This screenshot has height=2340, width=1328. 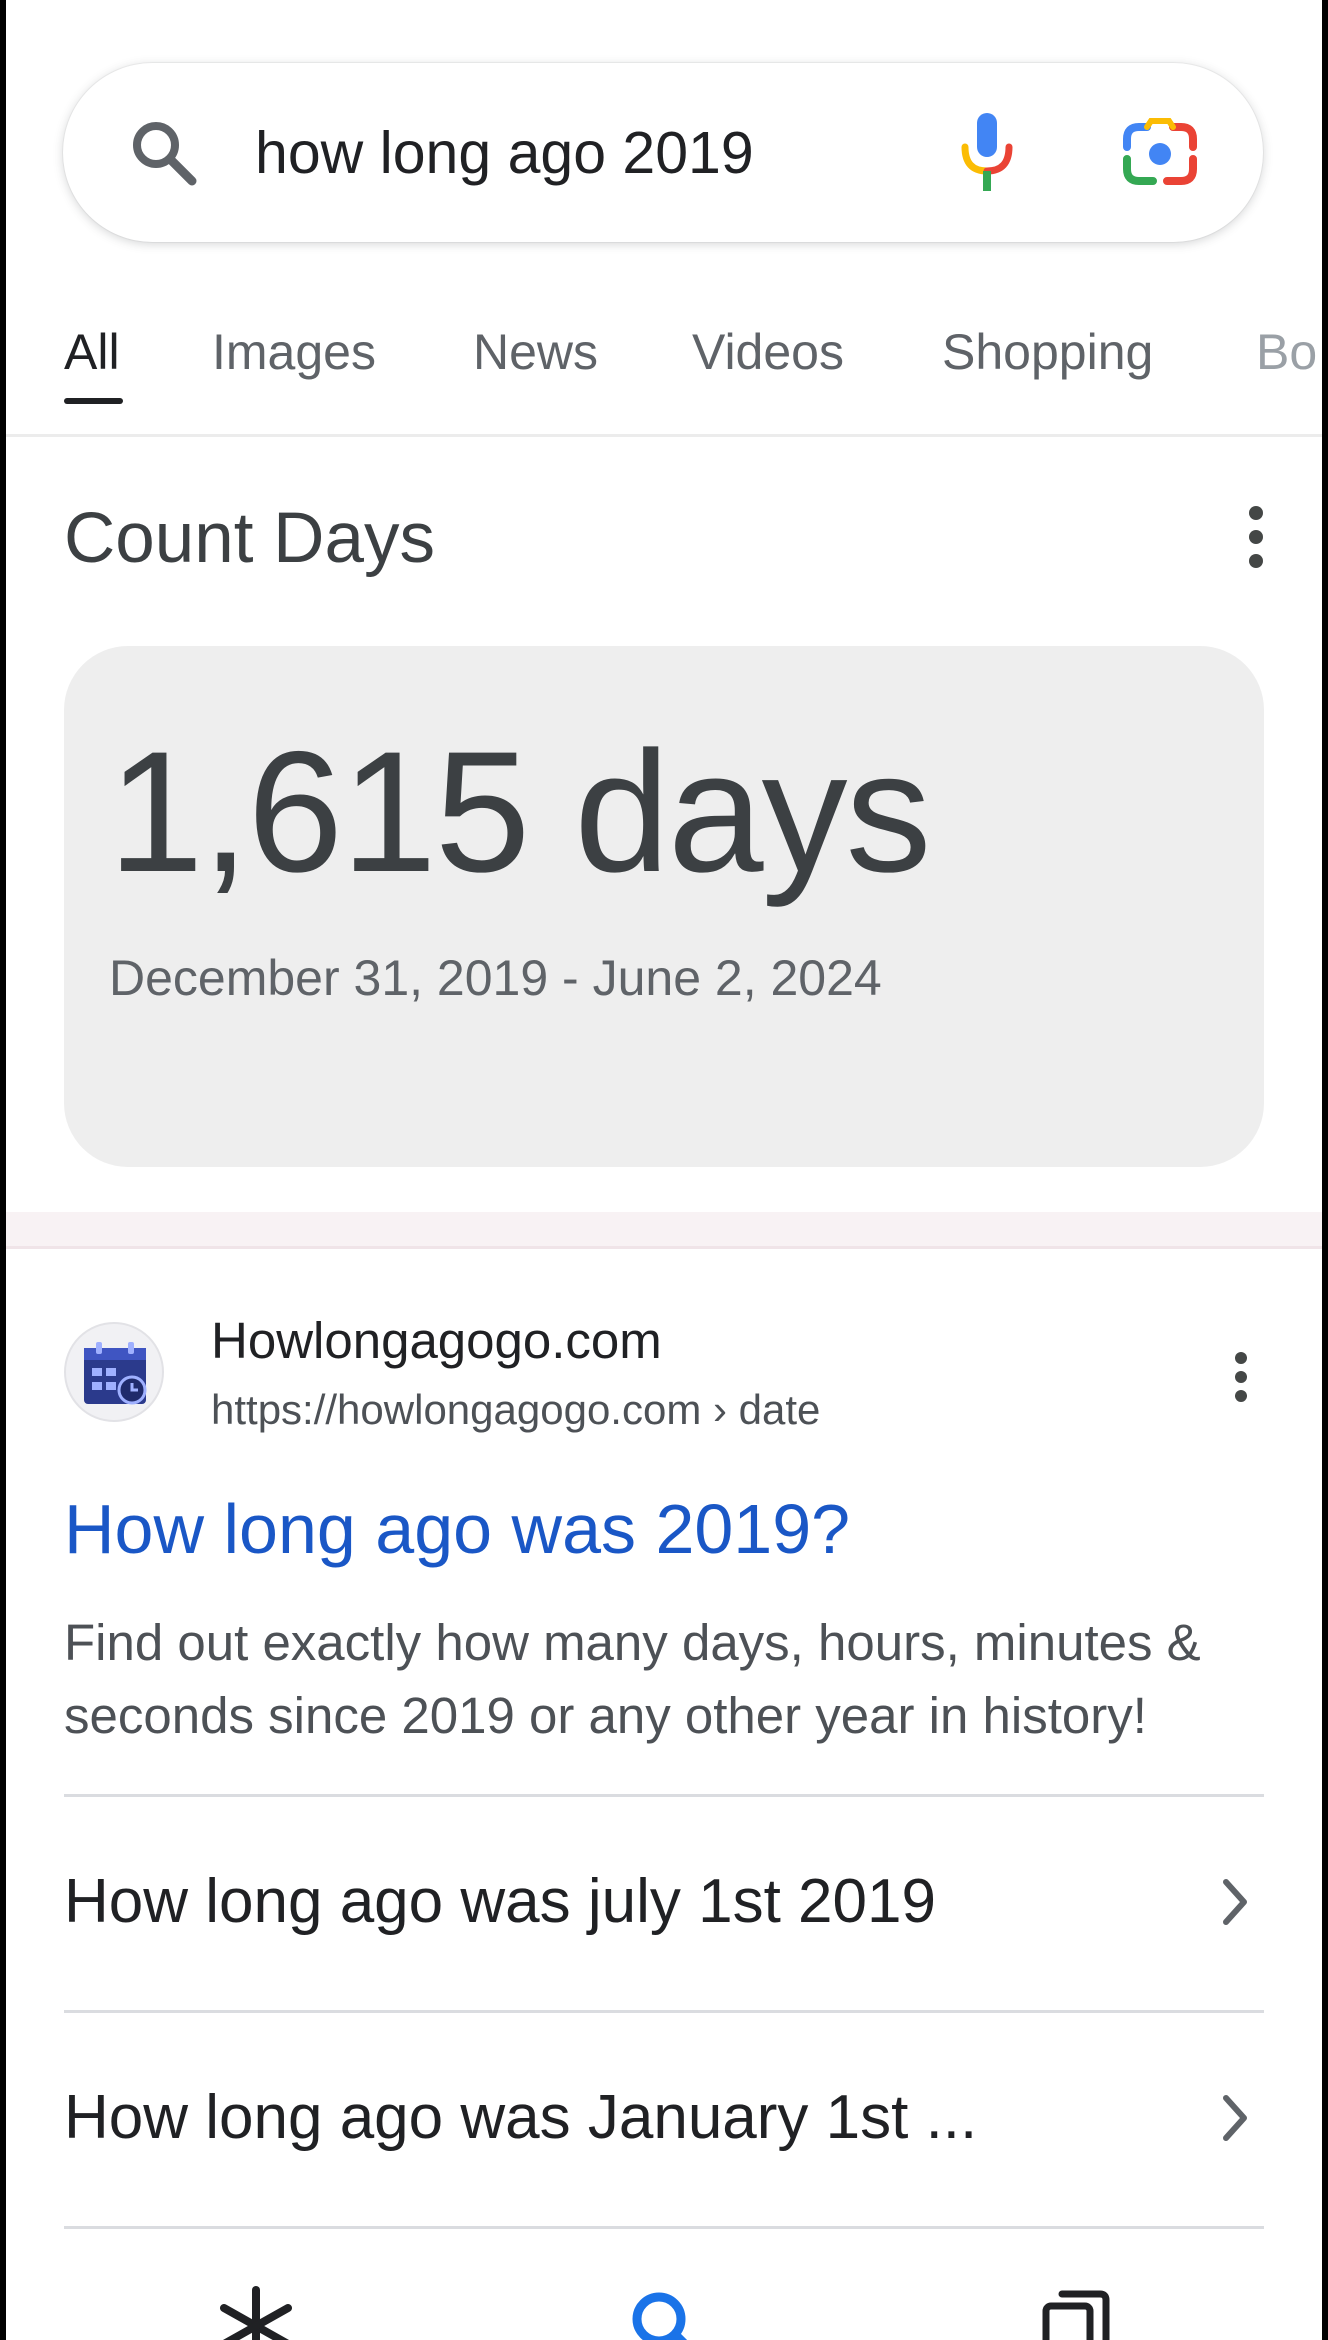 What do you see at coordinates (987, 153) in the screenshot?
I see `microphone-icon` at bounding box center [987, 153].